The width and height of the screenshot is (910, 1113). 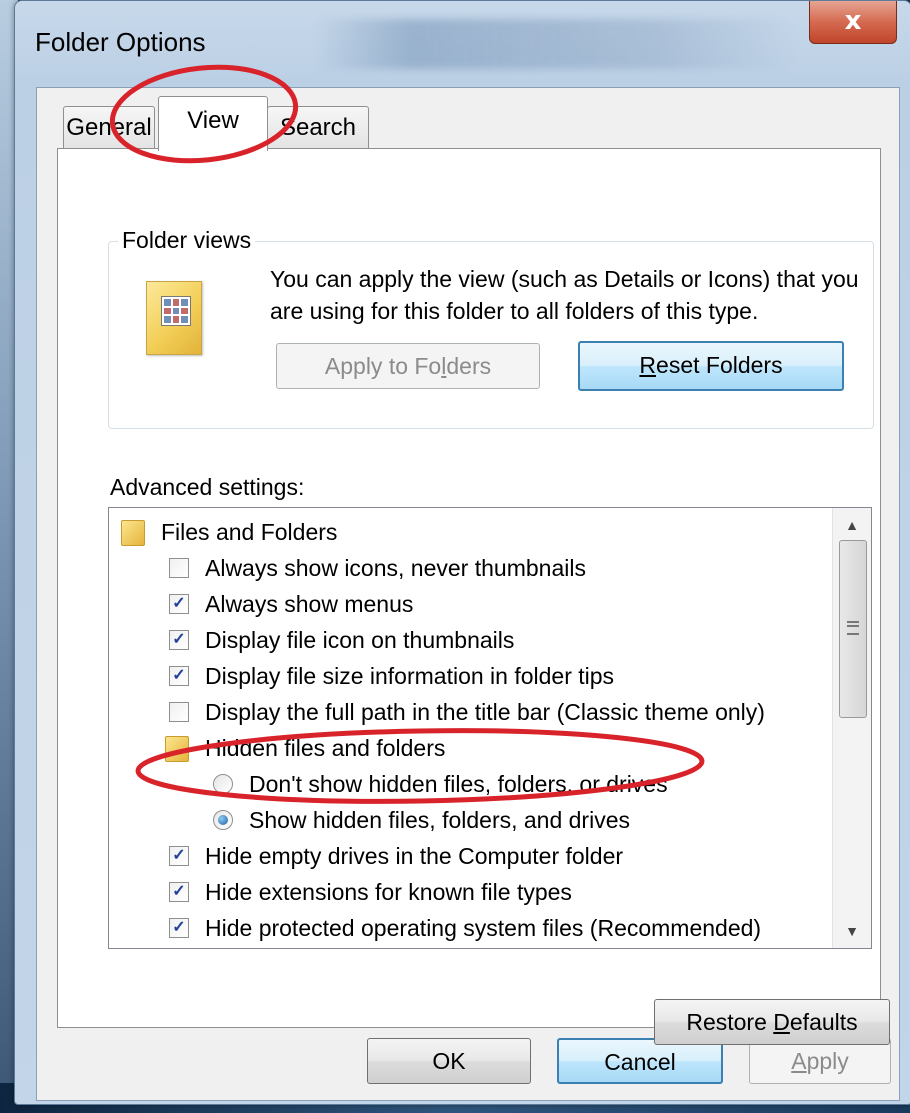 I want to click on list-item-label: Hide empty drives in the Computer folder, so click(x=414, y=856).